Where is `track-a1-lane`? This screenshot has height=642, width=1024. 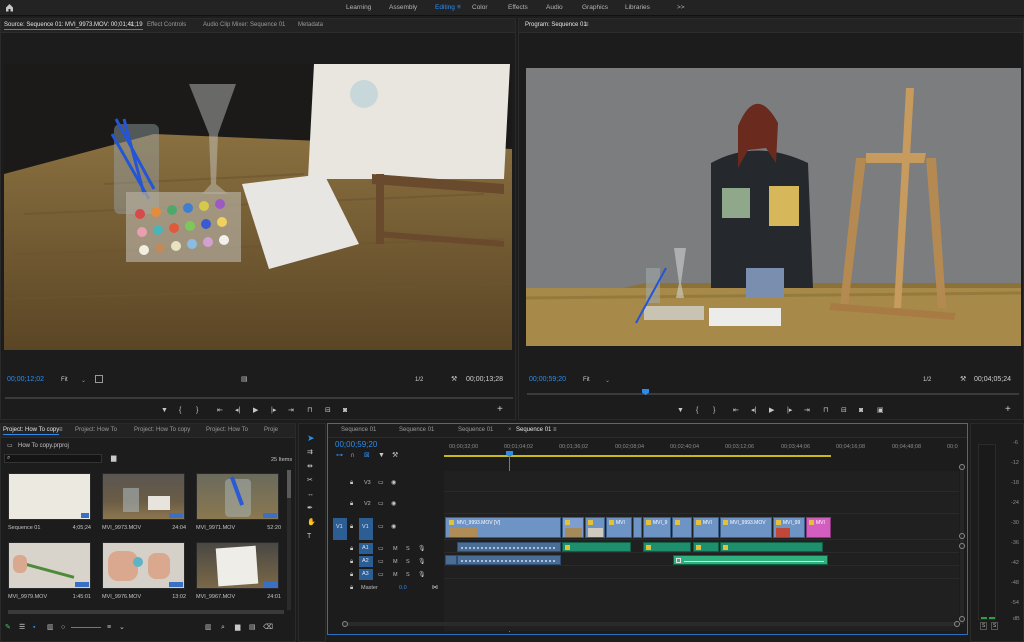 track-a1-lane is located at coordinates (701, 547).